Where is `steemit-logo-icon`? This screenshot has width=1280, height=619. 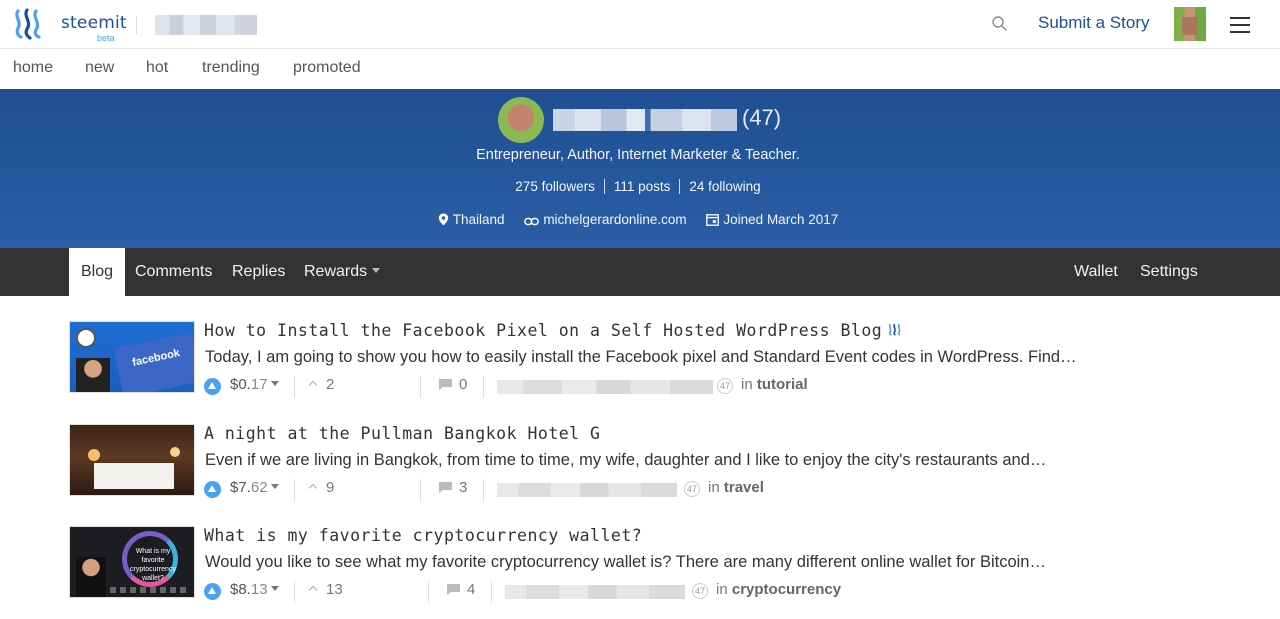
steemit-logo-icon is located at coordinates (29, 24).